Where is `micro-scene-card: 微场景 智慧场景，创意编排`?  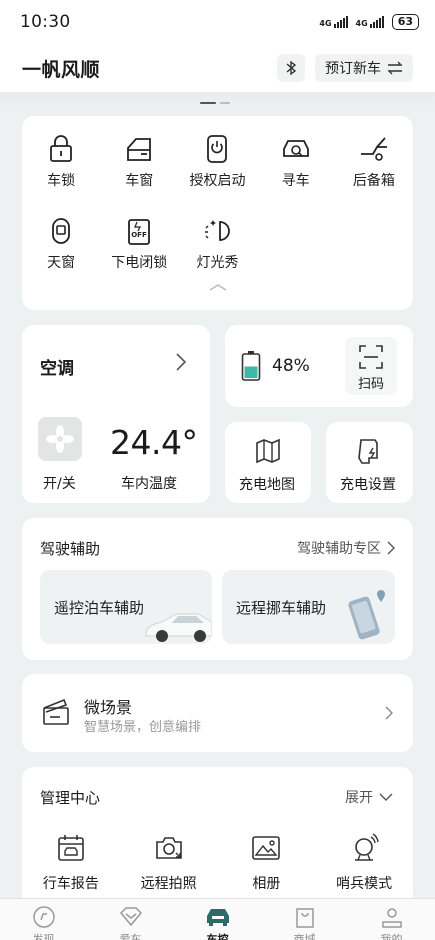 micro-scene-card: 微场景 智慧场景，创意编排 is located at coordinates (217, 713).